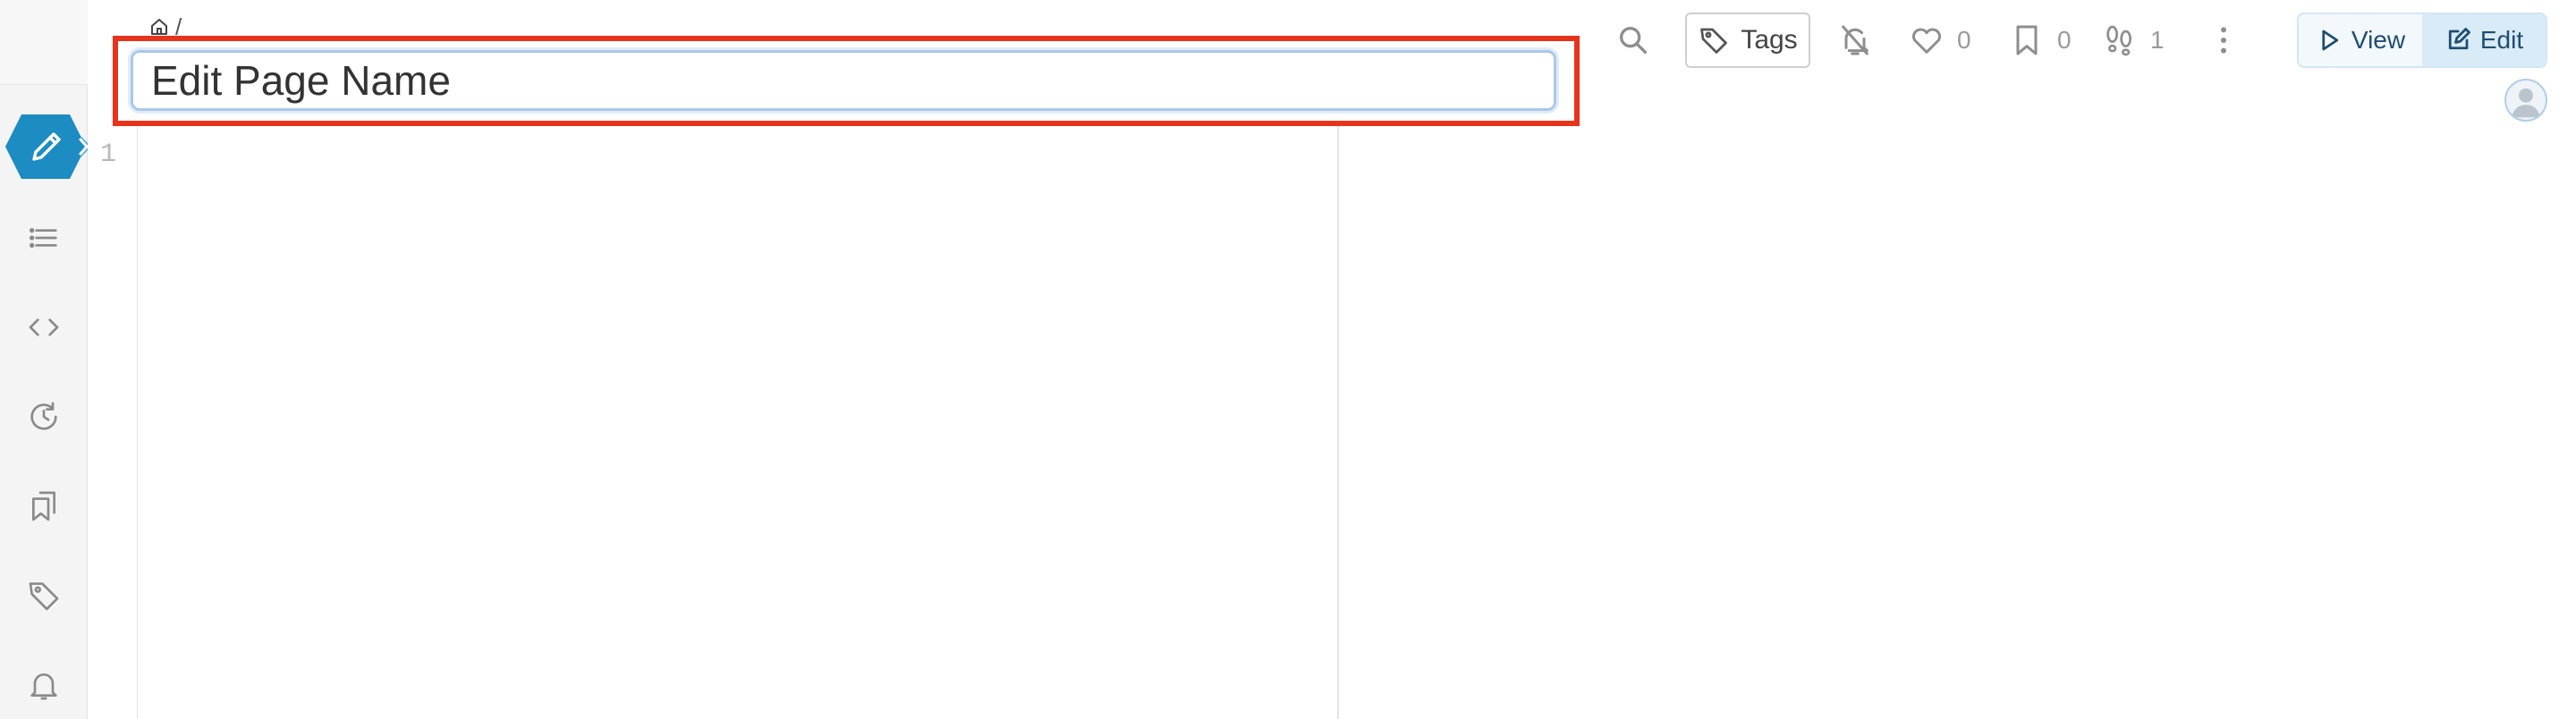 Image resolution: width=2576 pixels, height=719 pixels. What do you see at coordinates (2157, 40) in the screenshot?
I see `seen-count: 1` at bounding box center [2157, 40].